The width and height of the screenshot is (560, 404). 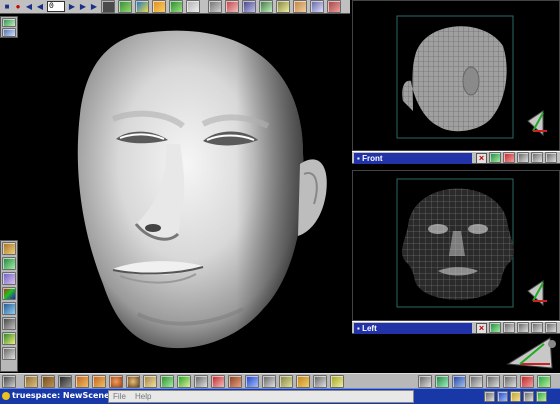 I want to click on front-wireframe-render, so click(x=471, y=77).